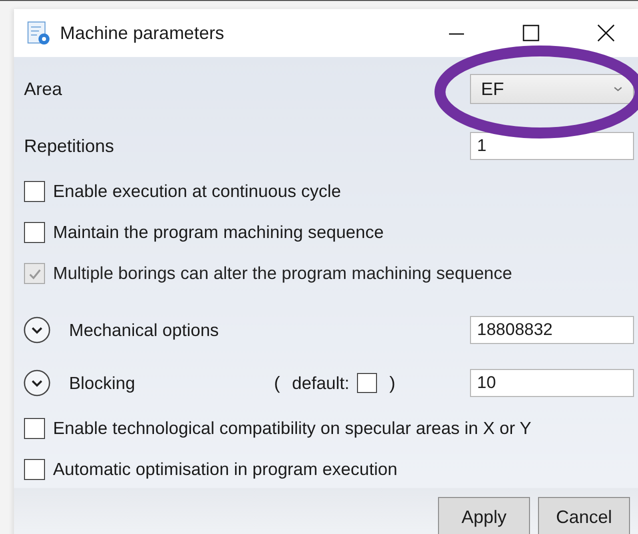  I want to click on blocking-label: Blocking, so click(102, 383).